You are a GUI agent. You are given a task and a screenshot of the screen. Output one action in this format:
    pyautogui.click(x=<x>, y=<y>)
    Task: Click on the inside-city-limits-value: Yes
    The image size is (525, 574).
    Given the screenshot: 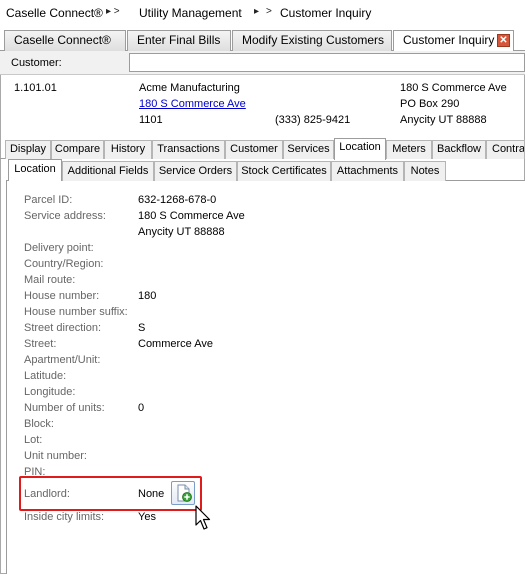 What is the action you would take?
    pyautogui.click(x=147, y=517)
    